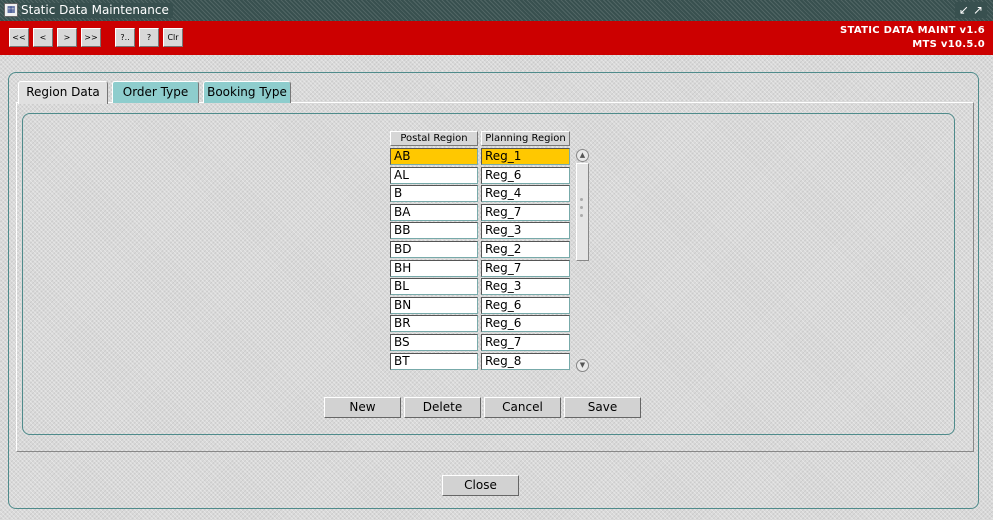  What do you see at coordinates (247, 92) in the screenshot?
I see `tab-booking-type: Booking Type` at bounding box center [247, 92].